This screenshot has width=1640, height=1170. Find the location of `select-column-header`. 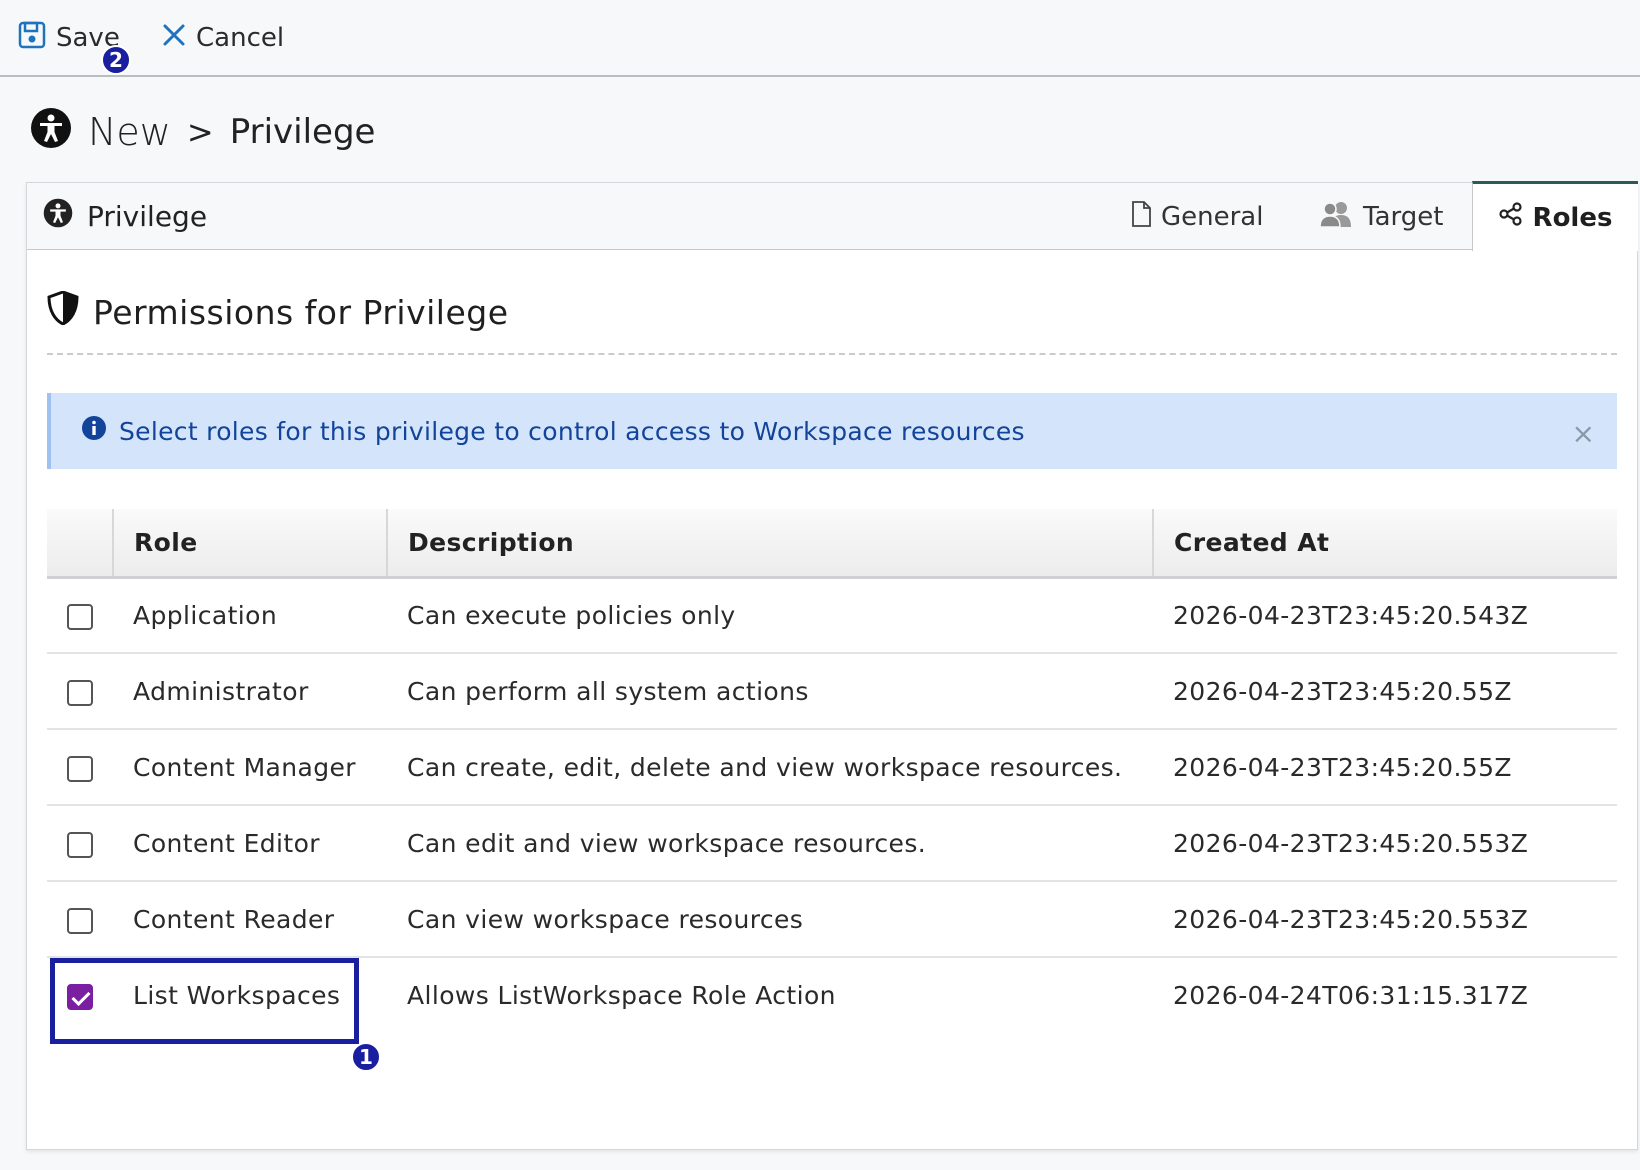

select-column-header is located at coordinates (80, 544).